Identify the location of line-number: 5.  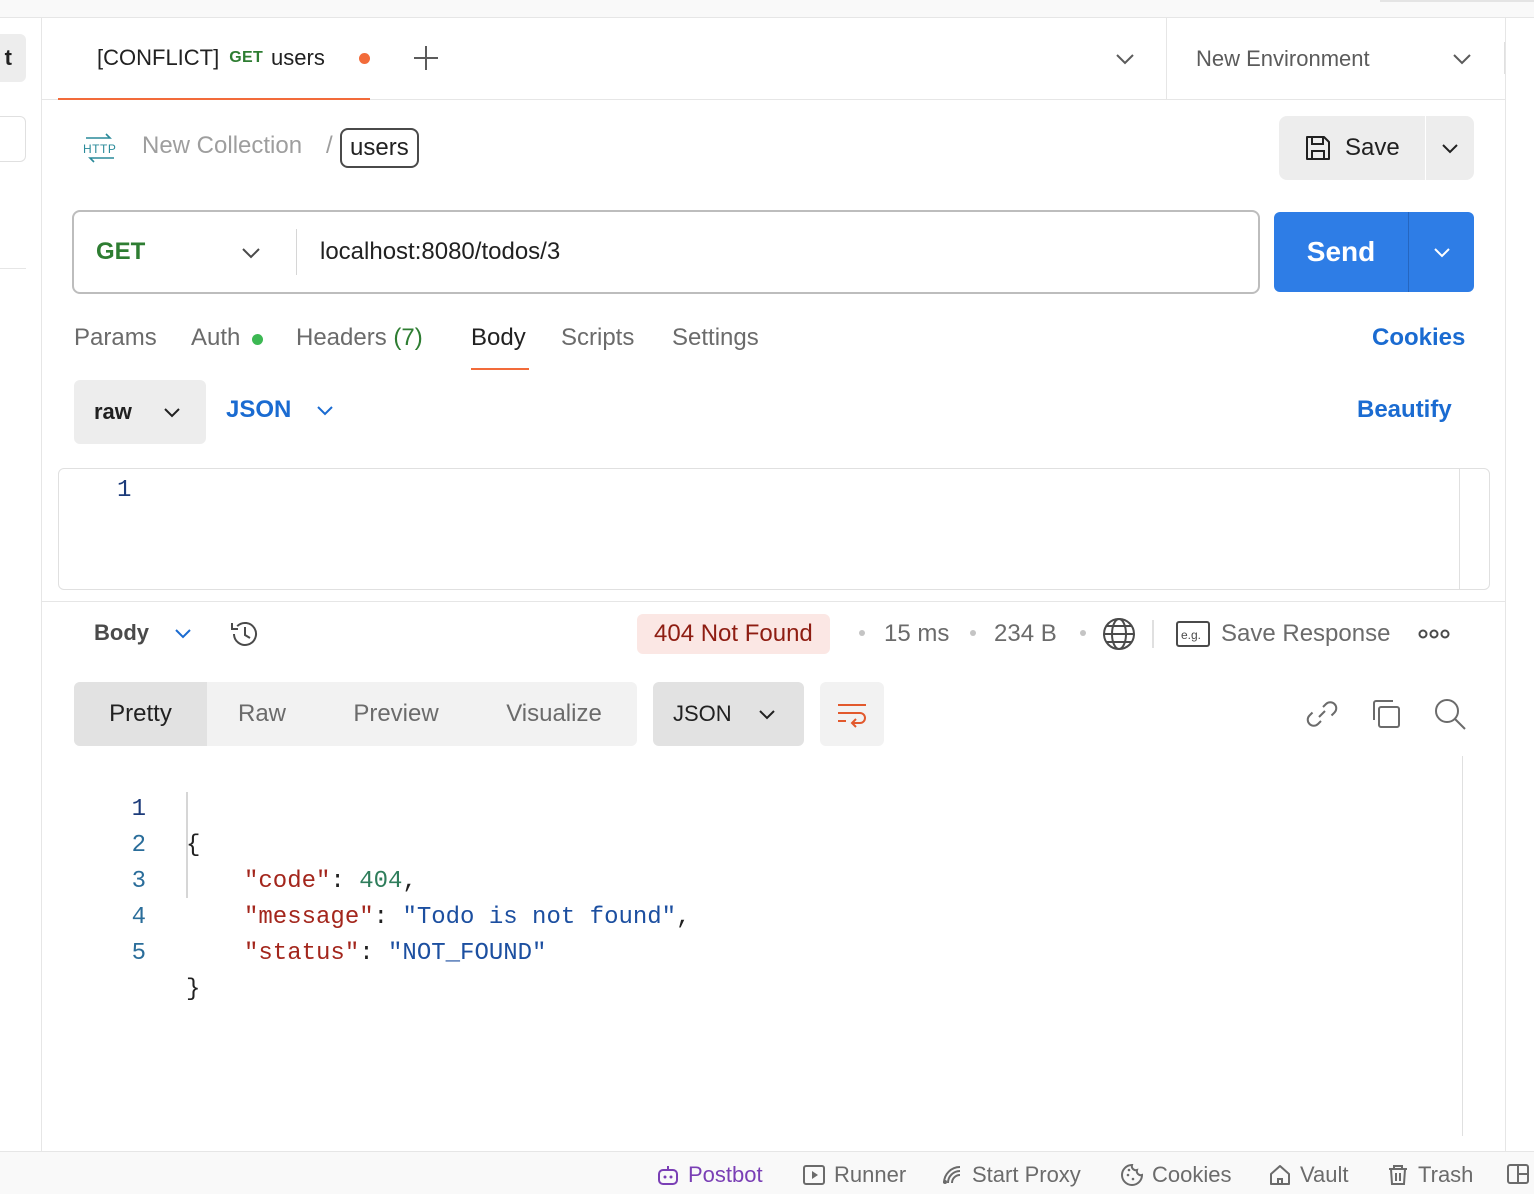
(138, 953).